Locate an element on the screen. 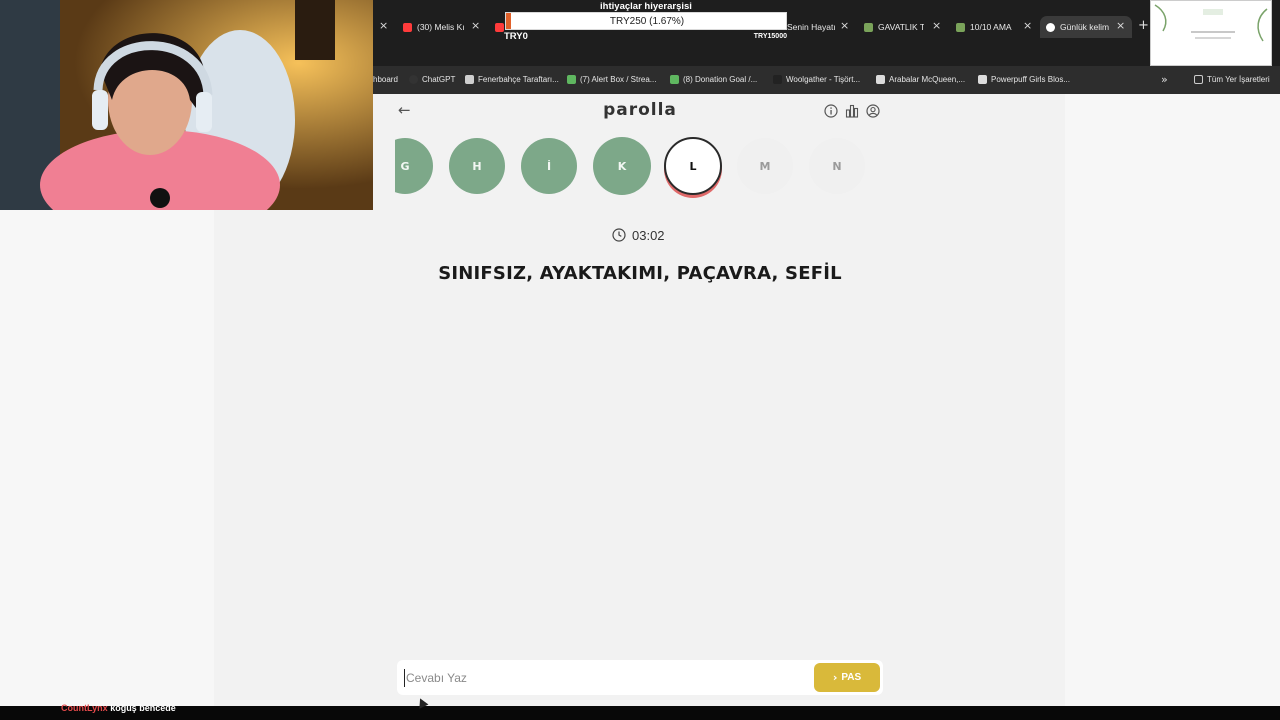  letter-circle-current: L is located at coordinates (693, 166).